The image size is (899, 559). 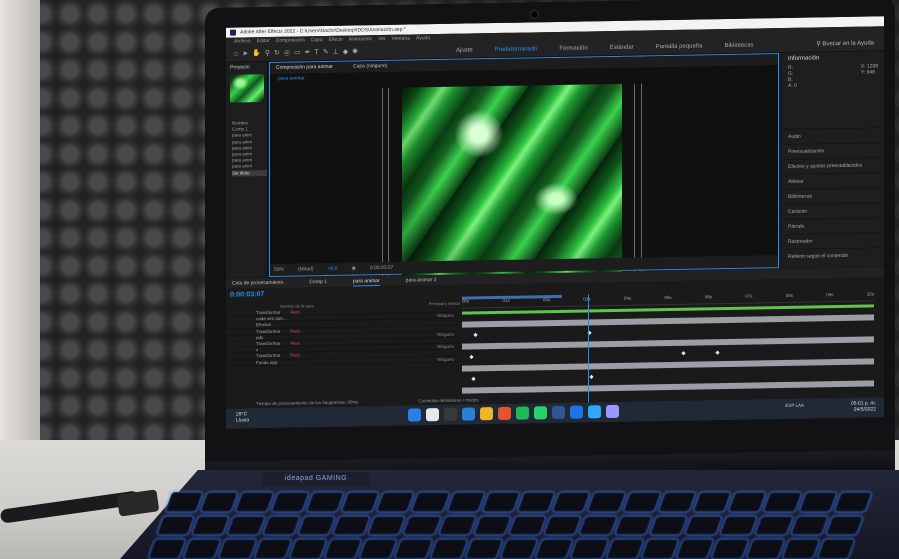 I want to click on menu-ayuda: Ayuda, so click(x=423, y=38).